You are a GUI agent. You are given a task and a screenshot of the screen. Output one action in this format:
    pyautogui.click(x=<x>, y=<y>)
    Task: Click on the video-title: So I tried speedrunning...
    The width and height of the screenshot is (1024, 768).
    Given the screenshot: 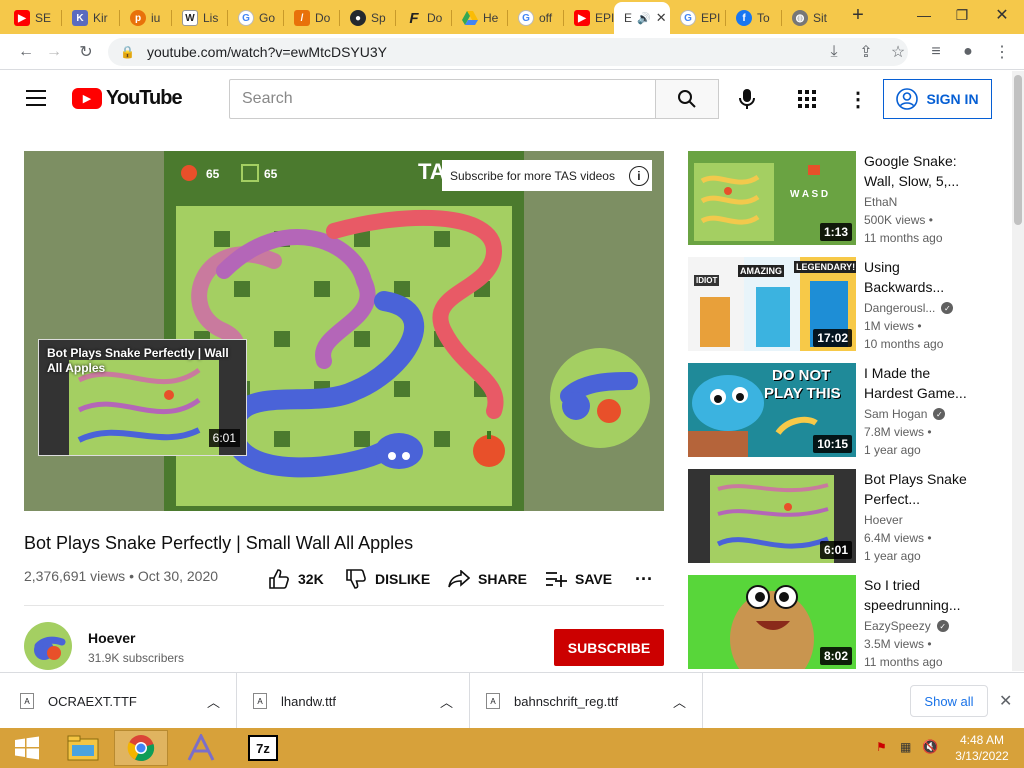 What is the action you would take?
    pyautogui.click(x=919, y=595)
    